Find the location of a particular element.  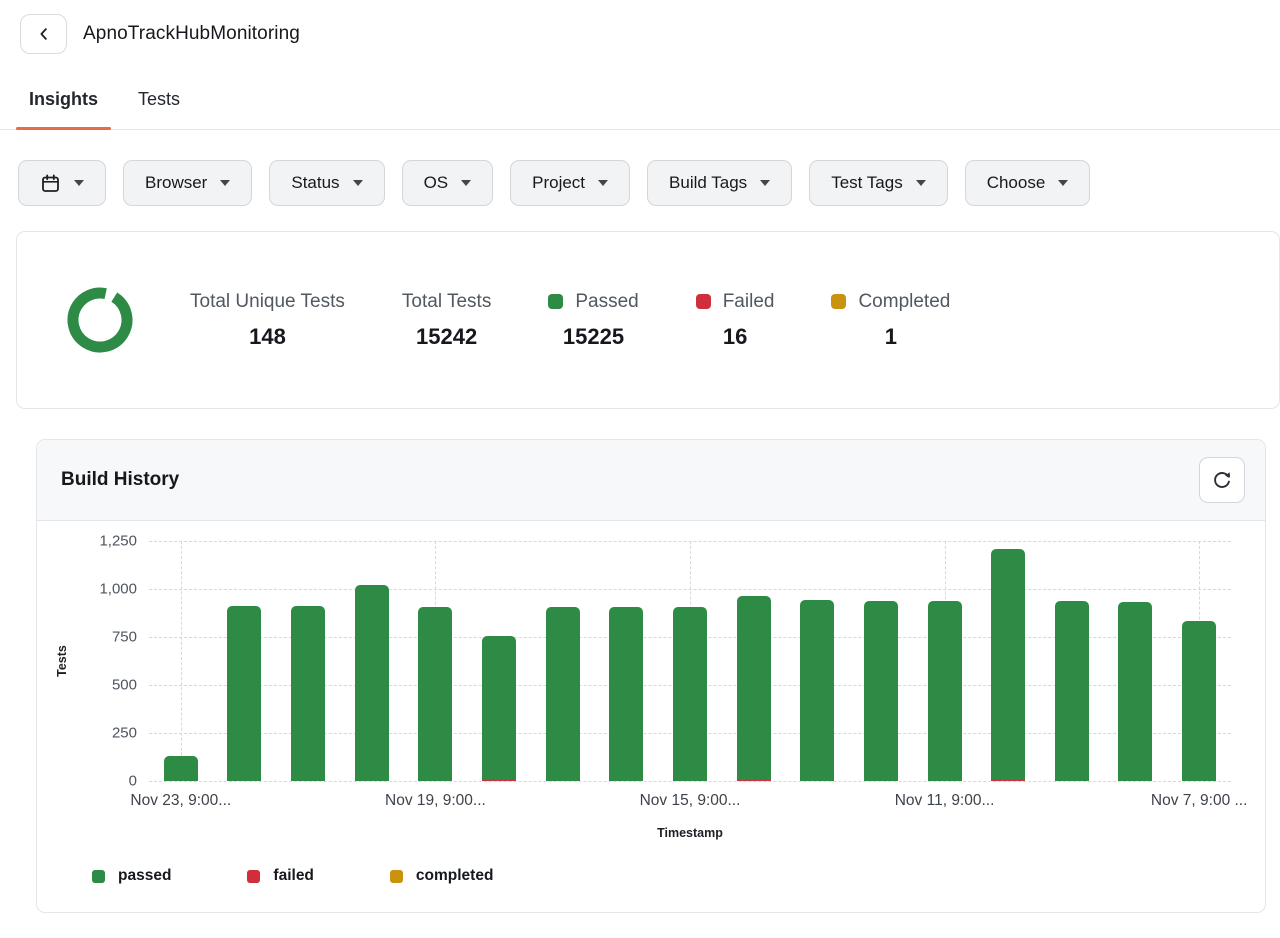

passed-legend-swatch is located at coordinates (98, 876).